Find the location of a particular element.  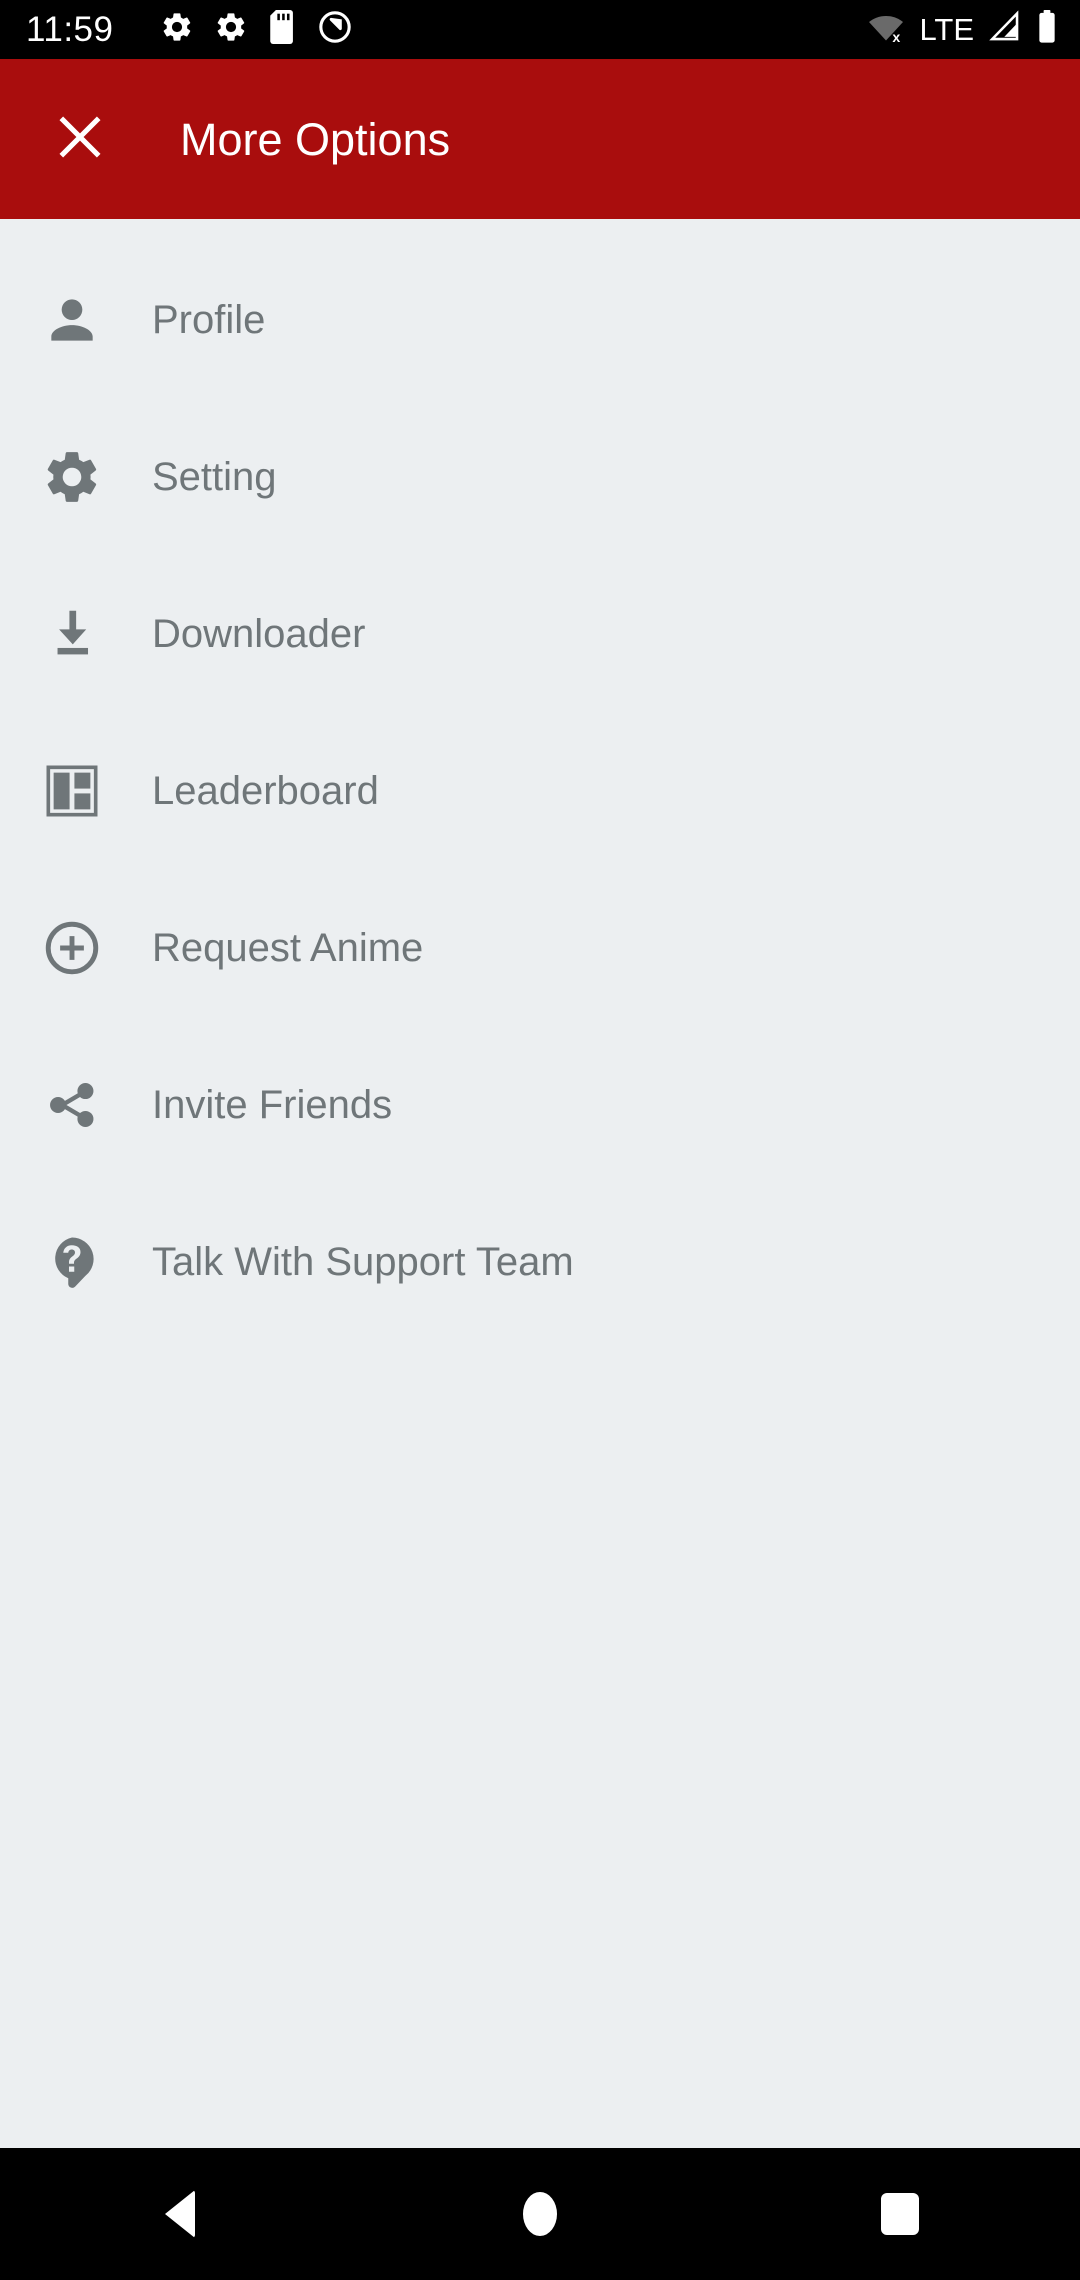

close-icon is located at coordinates (80, 139).